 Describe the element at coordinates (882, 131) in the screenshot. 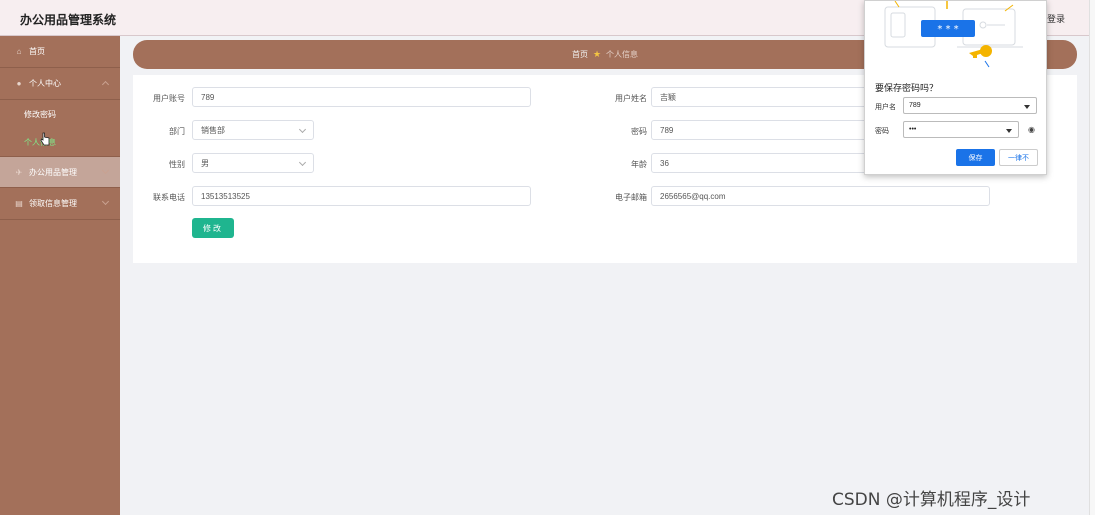

I see `popup-password-label: 密码` at that location.